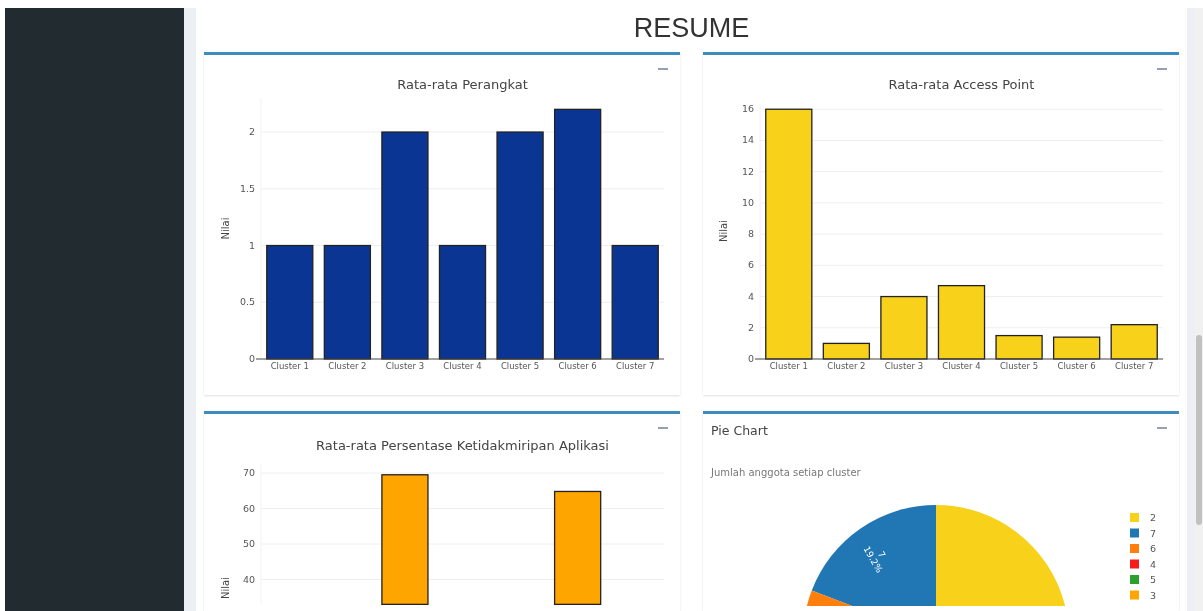 The width and height of the screenshot is (1203, 611). I want to click on legend-label: 5, so click(1153, 579).